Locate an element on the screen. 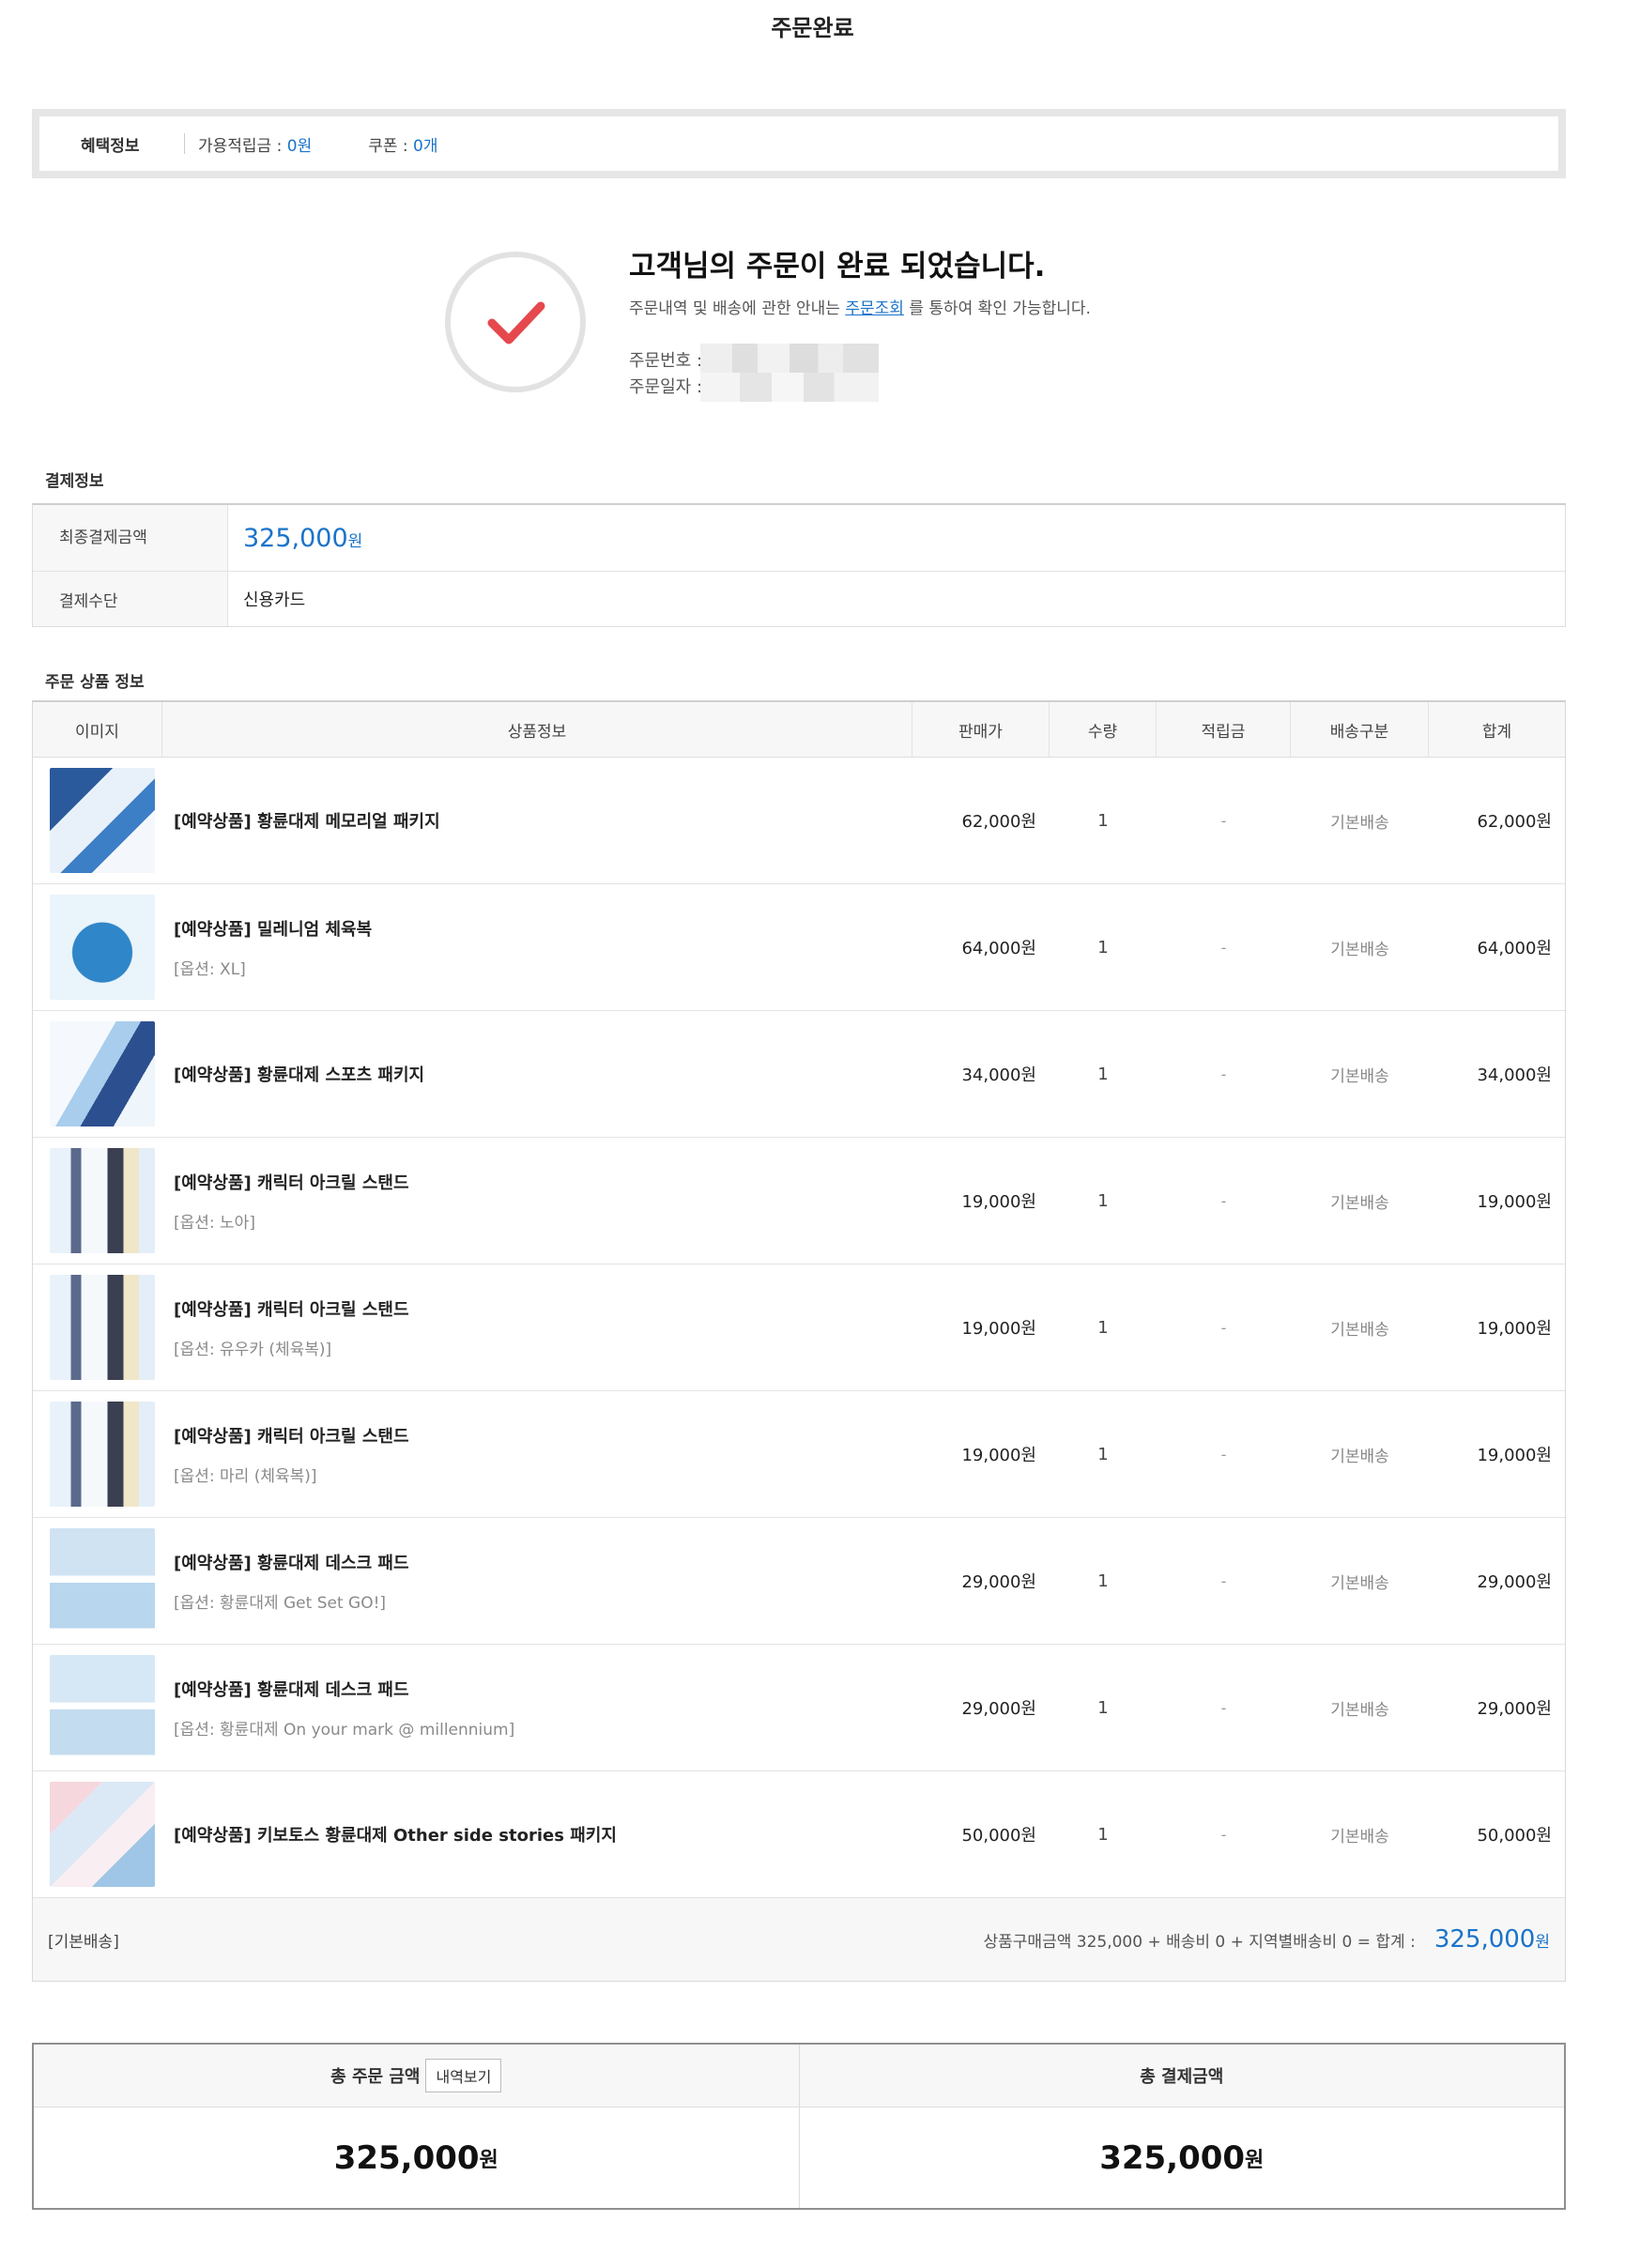 The width and height of the screenshot is (1625, 2268). payment-table: 최종결제금액 325,000원 결제수단 신용카드 is located at coordinates (799, 565).